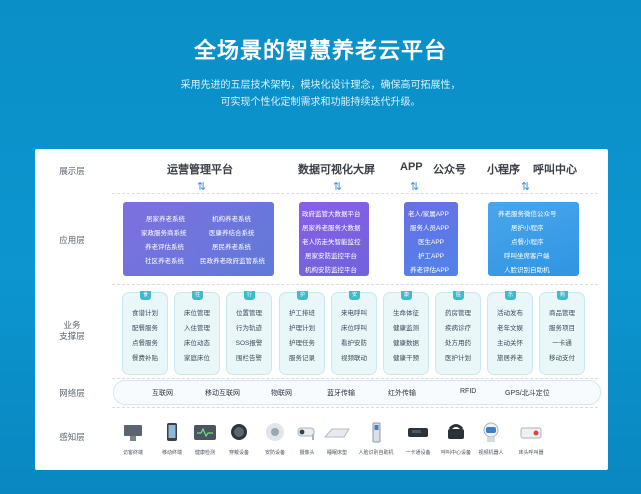  I want to click on app-item: 民政养老政府监管系统, so click(232, 261).